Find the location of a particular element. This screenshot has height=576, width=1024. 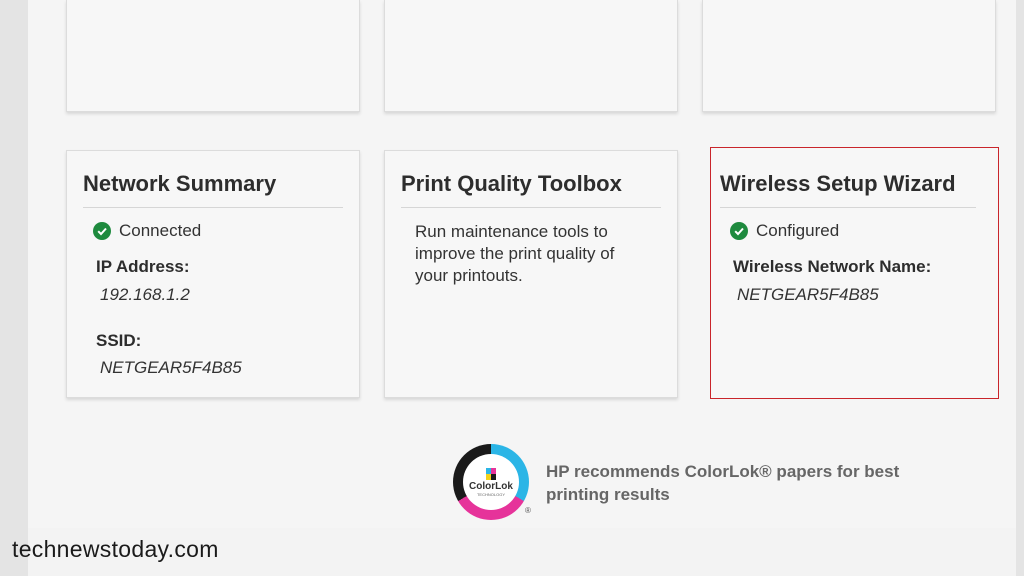

ssid-label: SSID: is located at coordinates (119, 340).